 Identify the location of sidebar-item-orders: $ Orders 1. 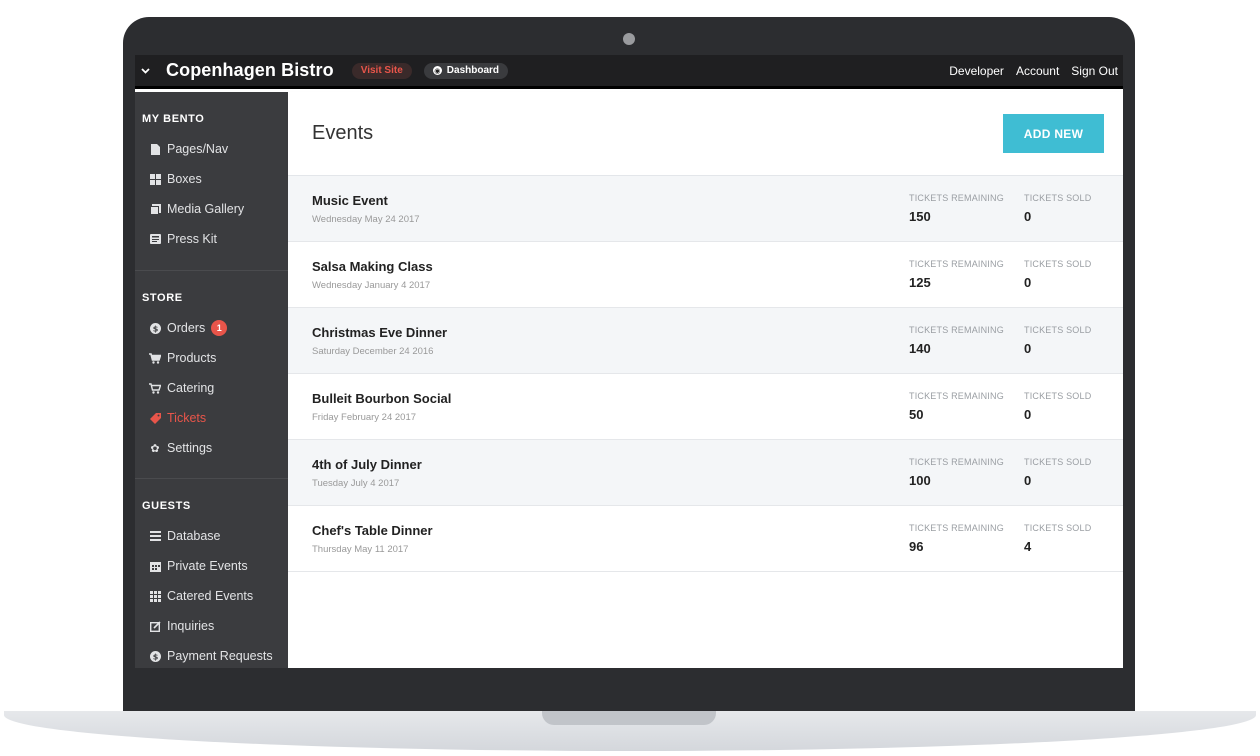
(211, 328).